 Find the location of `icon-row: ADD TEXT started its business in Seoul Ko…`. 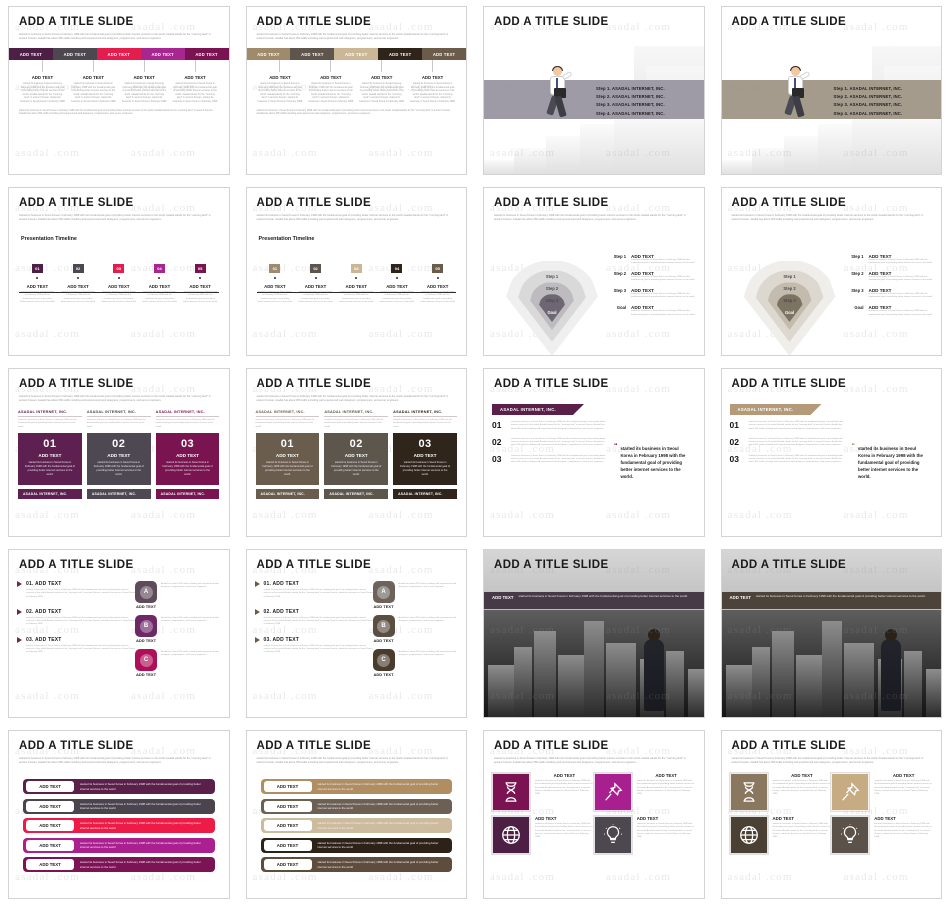

icon-row: ADD TEXT started its business in Seoul Ko… is located at coordinates (780, 835).